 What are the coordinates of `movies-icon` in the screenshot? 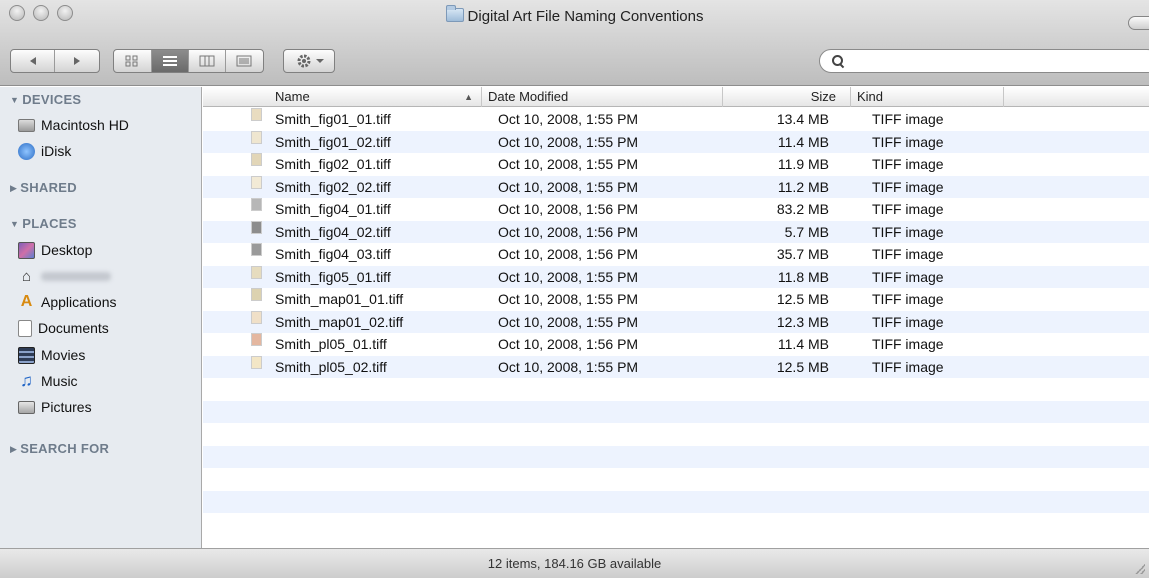 It's located at (26, 355).